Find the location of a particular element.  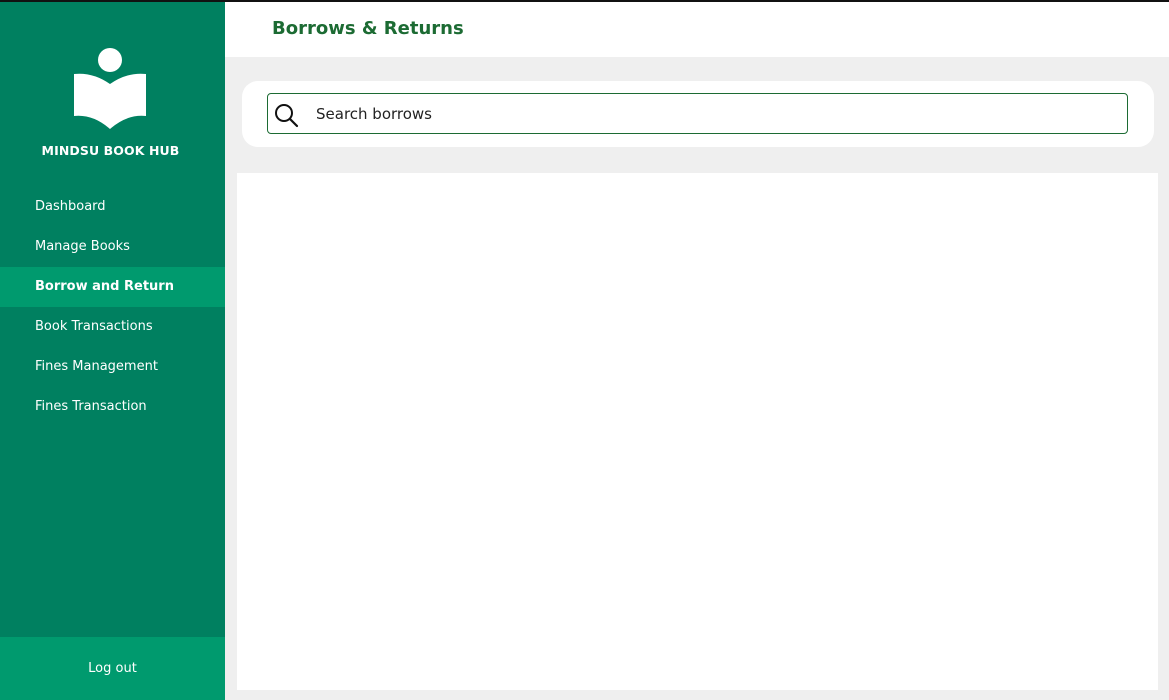

search-input is located at coordinates (716, 114).